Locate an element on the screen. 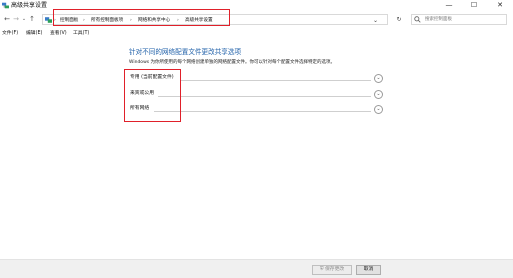  refresh-icon: ↻ is located at coordinates (399, 19).